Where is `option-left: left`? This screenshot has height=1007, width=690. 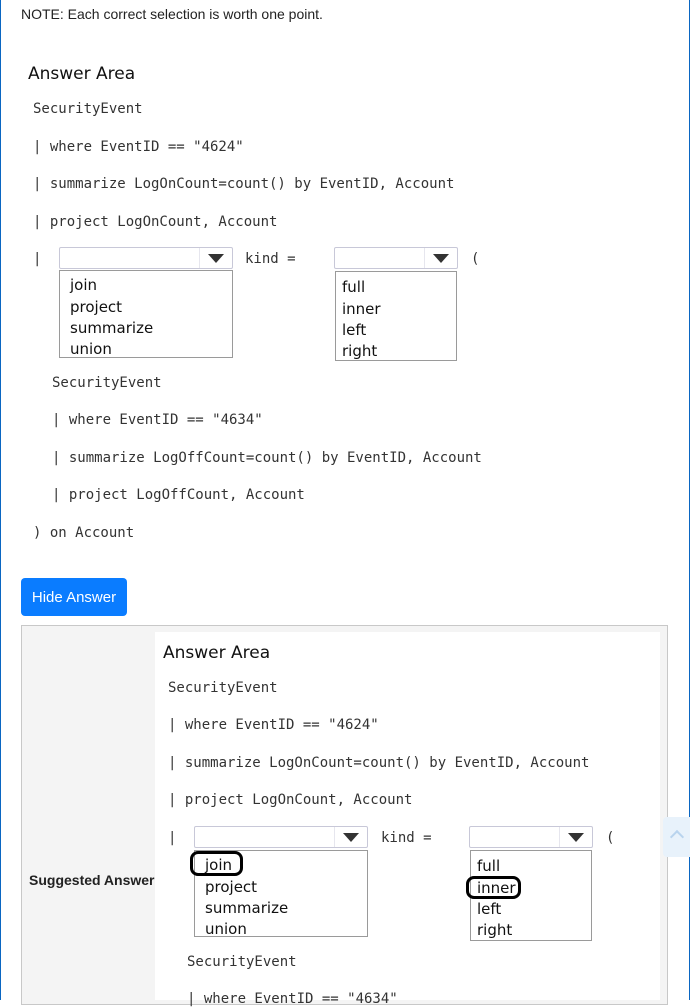 option-left: left is located at coordinates (354, 330).